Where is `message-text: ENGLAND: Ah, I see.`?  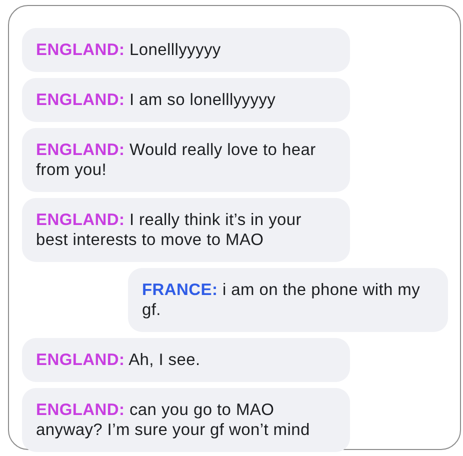
message-text: ENGLAND: Ah, I see. is located at coordinates (118, 360).